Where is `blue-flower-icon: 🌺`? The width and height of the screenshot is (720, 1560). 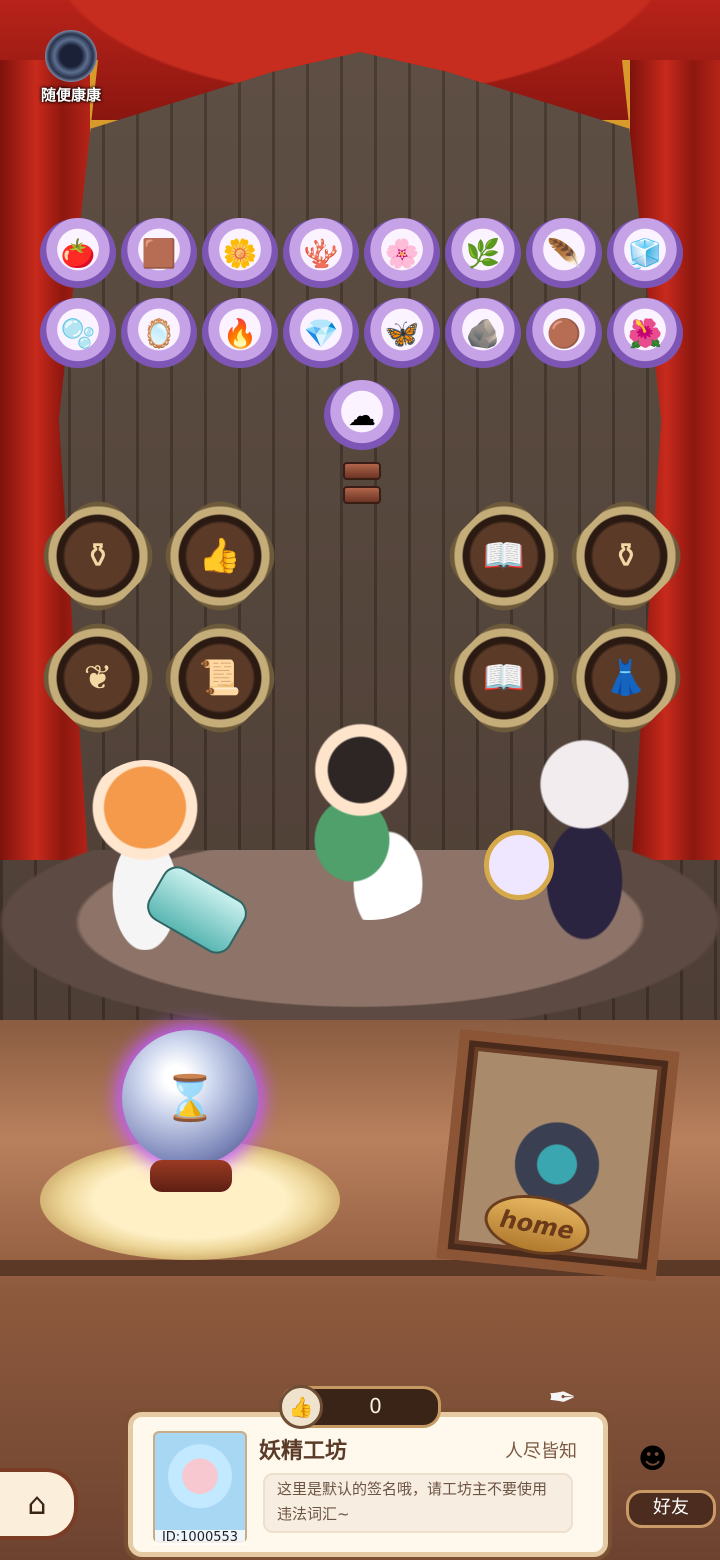
blue-flower-icon: 🌺 is located at coordinates (645, 333).